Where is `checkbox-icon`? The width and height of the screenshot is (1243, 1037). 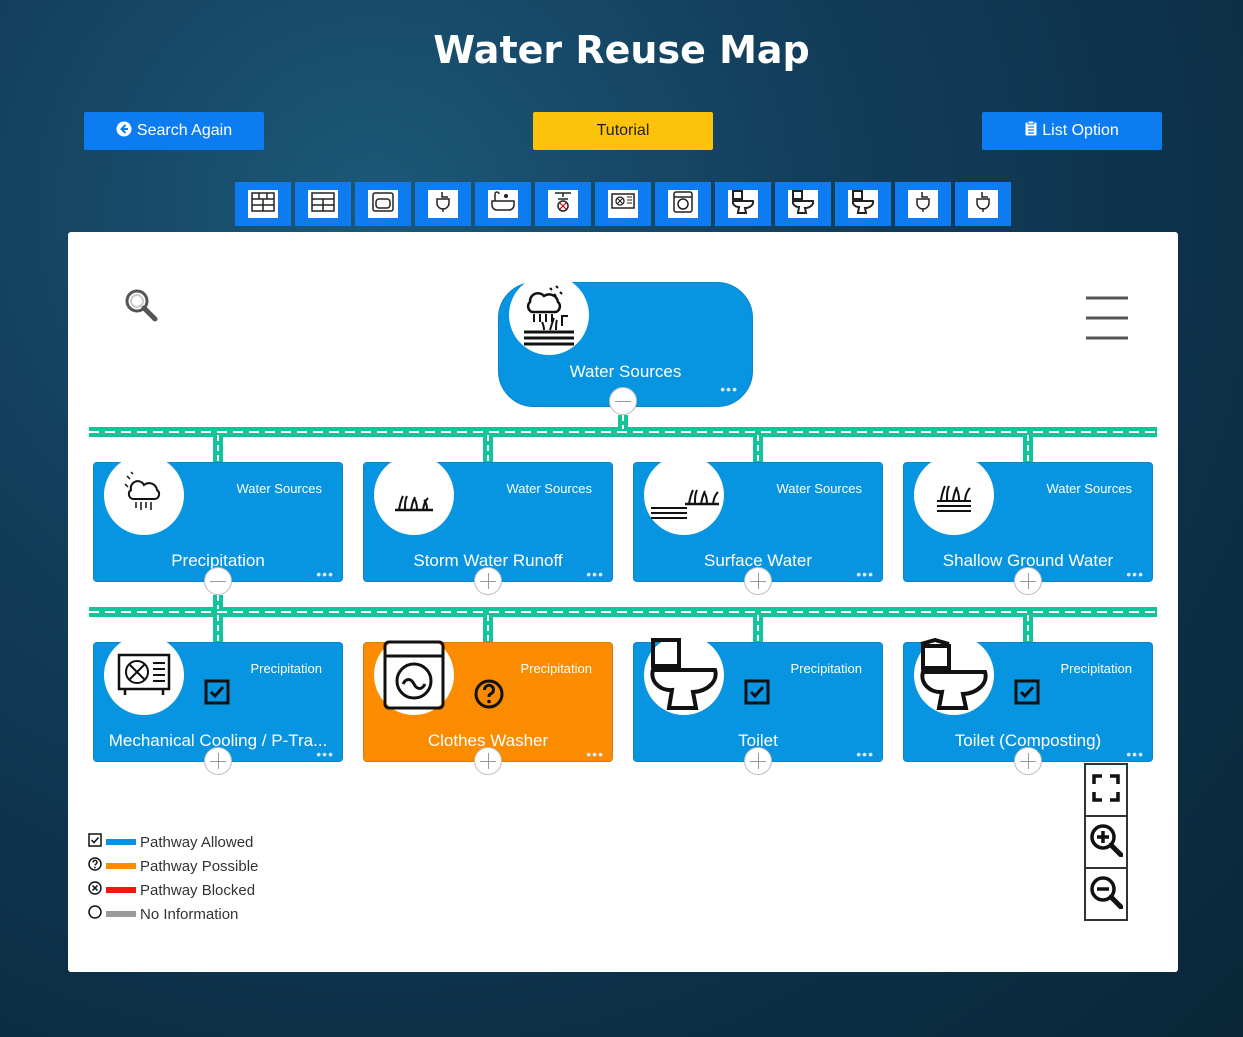
checkbox-icon is located at coordinates (95, 842).